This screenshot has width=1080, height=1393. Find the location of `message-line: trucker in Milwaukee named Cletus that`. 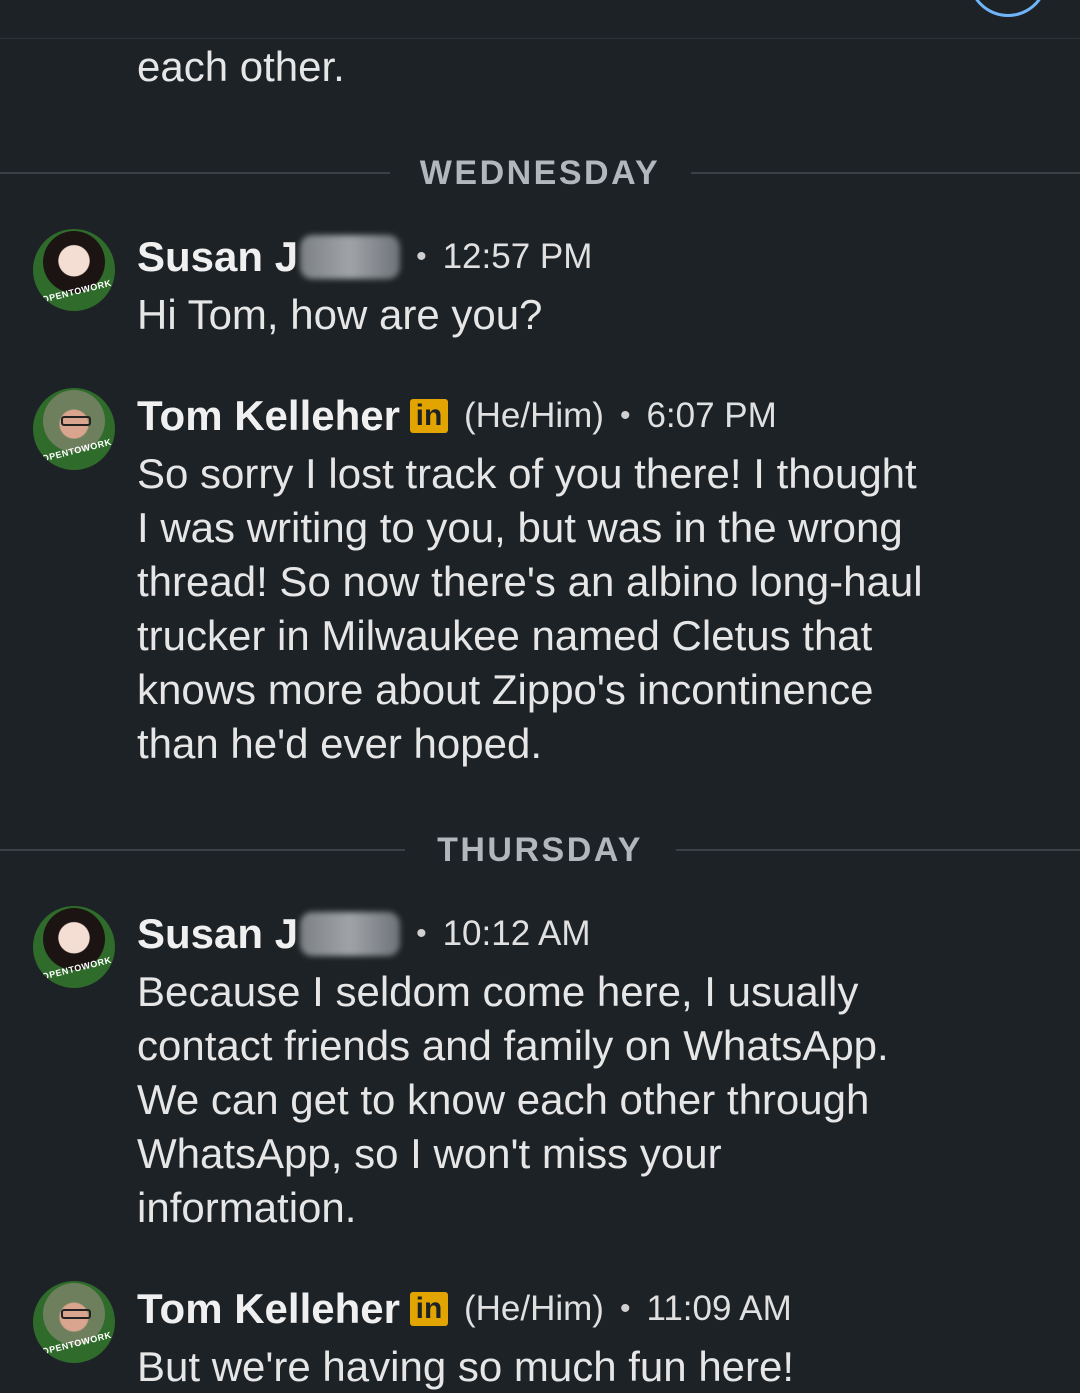

message-line: trucker in Milwaukee named Cletus that is located at coordinates (505, 635).